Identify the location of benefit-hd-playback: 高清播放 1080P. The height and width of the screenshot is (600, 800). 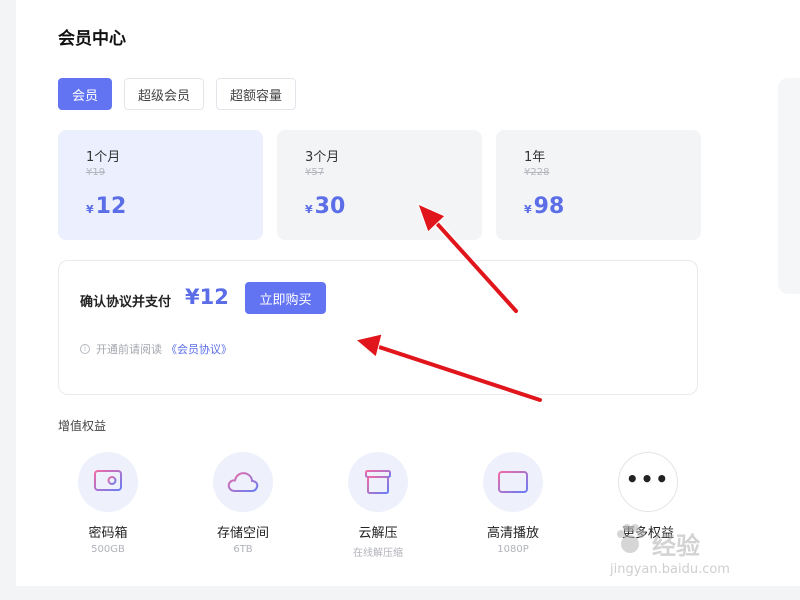
(513, 503).